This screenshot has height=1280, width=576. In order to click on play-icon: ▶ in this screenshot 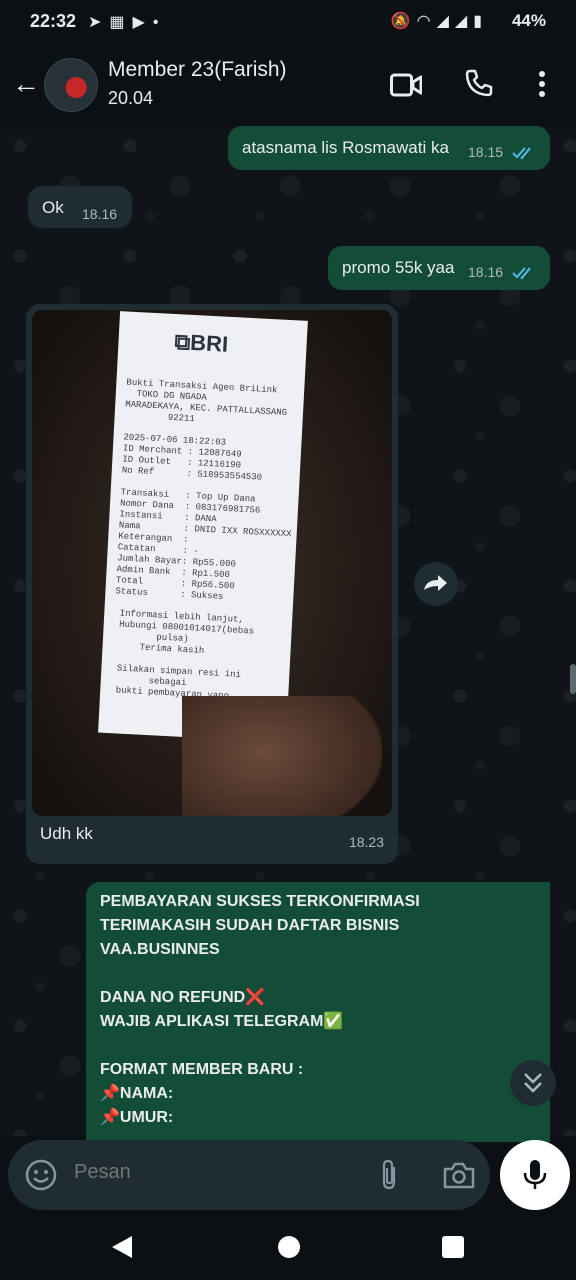, I will do `click(142, 22)`.